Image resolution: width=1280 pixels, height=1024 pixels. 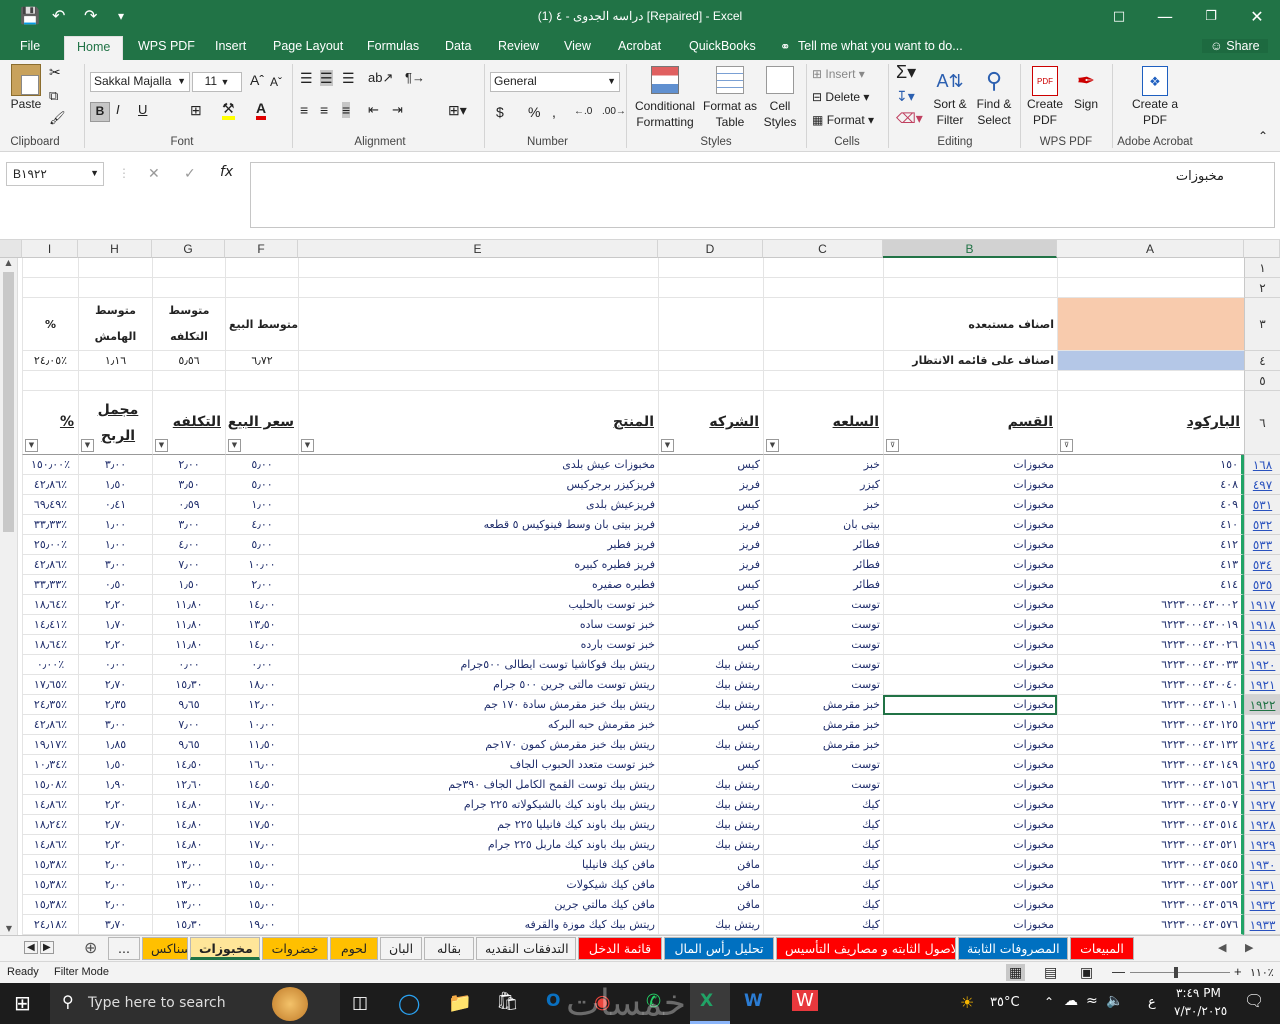 I want to click on cell-i2, so click(x=50, y=288).